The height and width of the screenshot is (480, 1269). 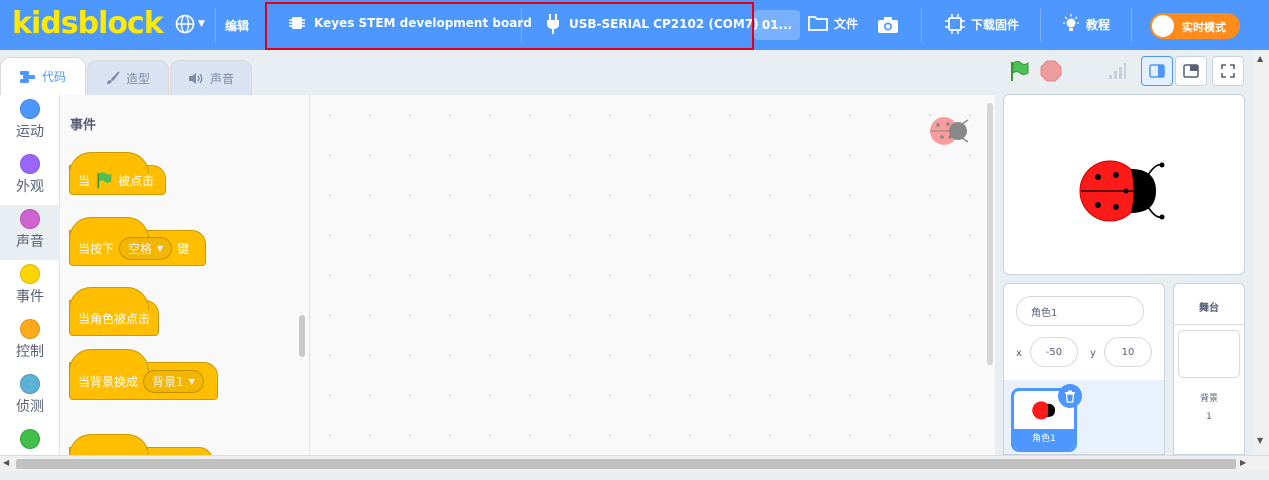 I want to click on fullscreen-icon, so click(x=1228, y=71).